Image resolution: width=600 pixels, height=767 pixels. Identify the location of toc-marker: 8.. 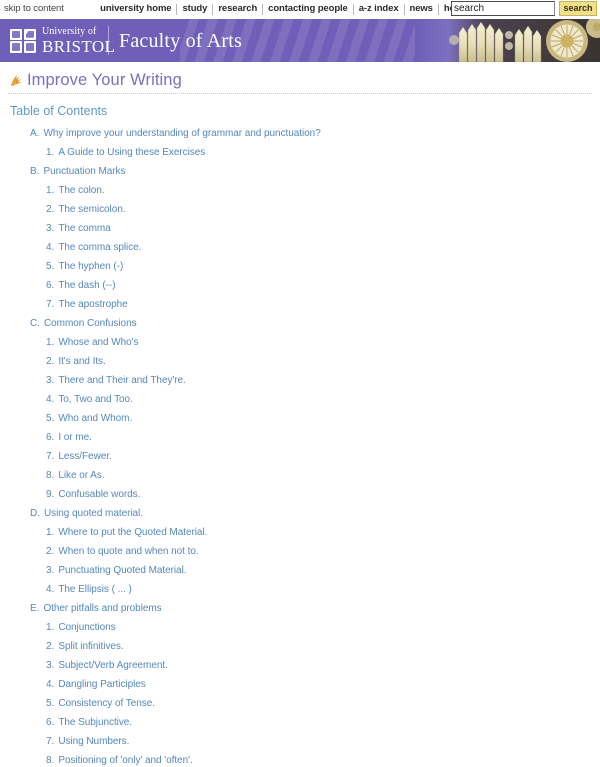
(50, 475).